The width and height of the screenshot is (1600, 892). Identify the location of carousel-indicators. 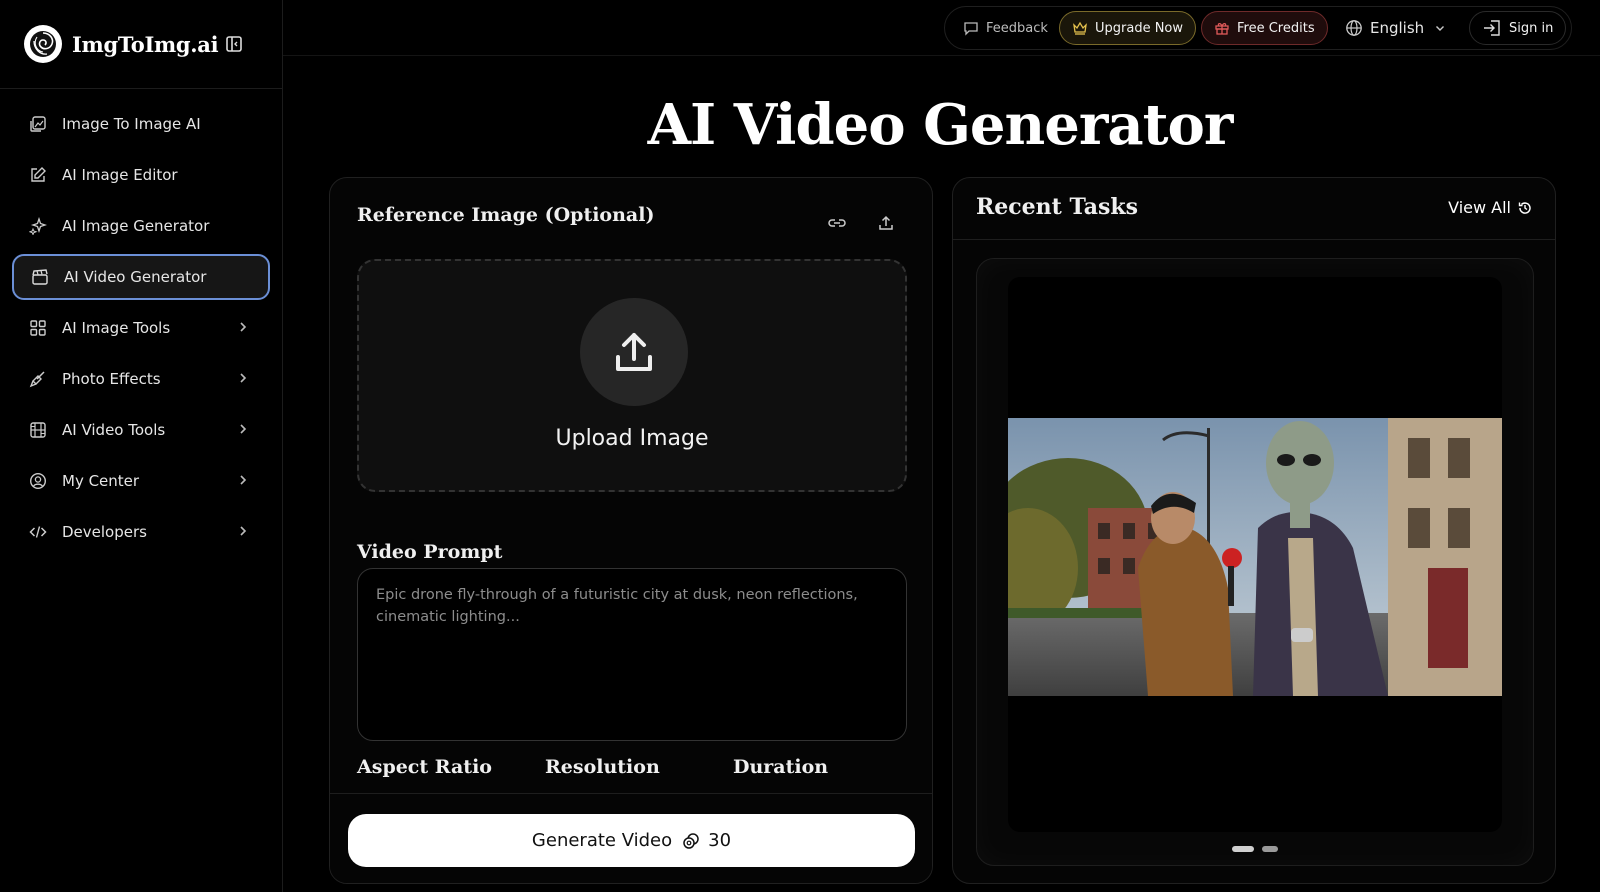
(1259, 849).